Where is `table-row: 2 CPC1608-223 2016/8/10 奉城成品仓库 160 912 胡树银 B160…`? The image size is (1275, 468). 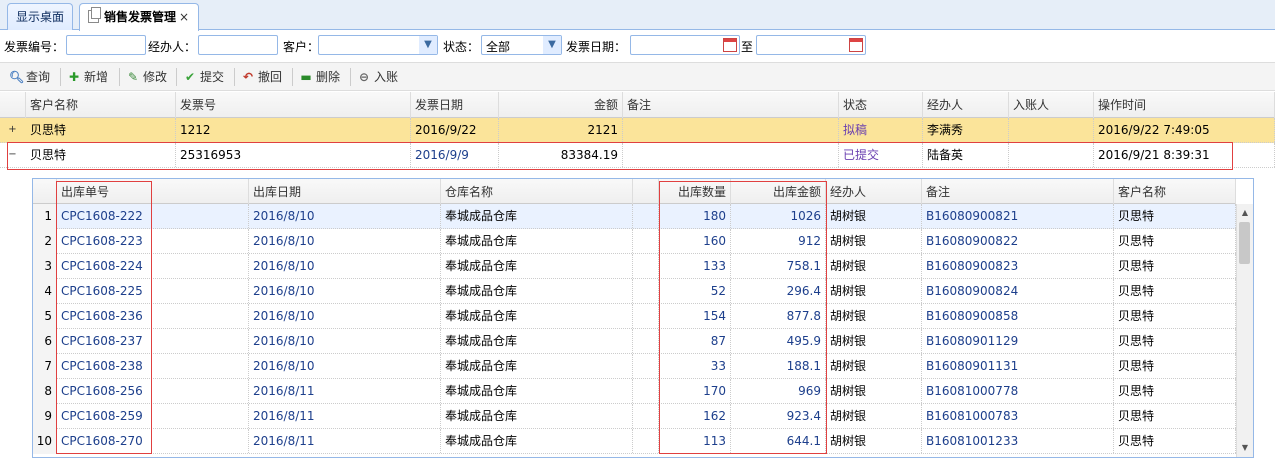
table-row: 2 CPC1608-223 2016/8/10 奉城成品仓库 160 912 胡树银 B160… is located at coordinates (634, 241).